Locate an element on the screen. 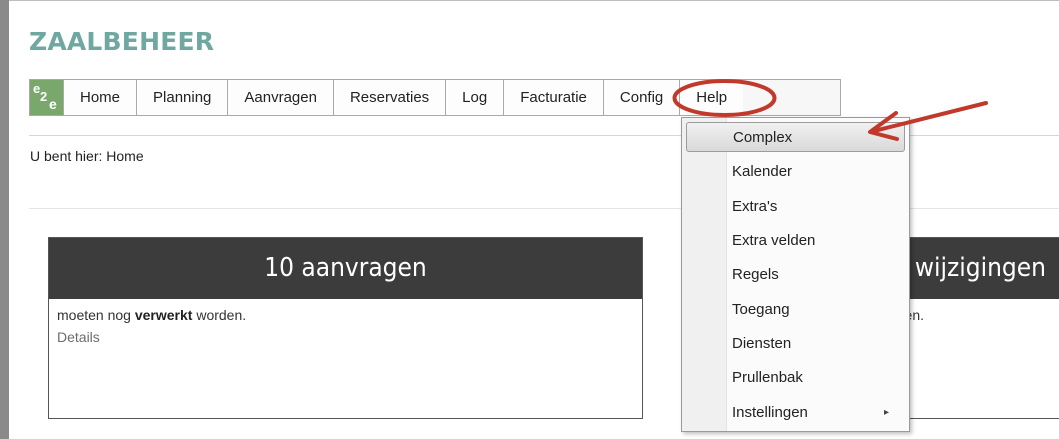 This screenshot has height=439, width=1059. menu-item-toegang: Toegang is located at coordinates (795, 310).